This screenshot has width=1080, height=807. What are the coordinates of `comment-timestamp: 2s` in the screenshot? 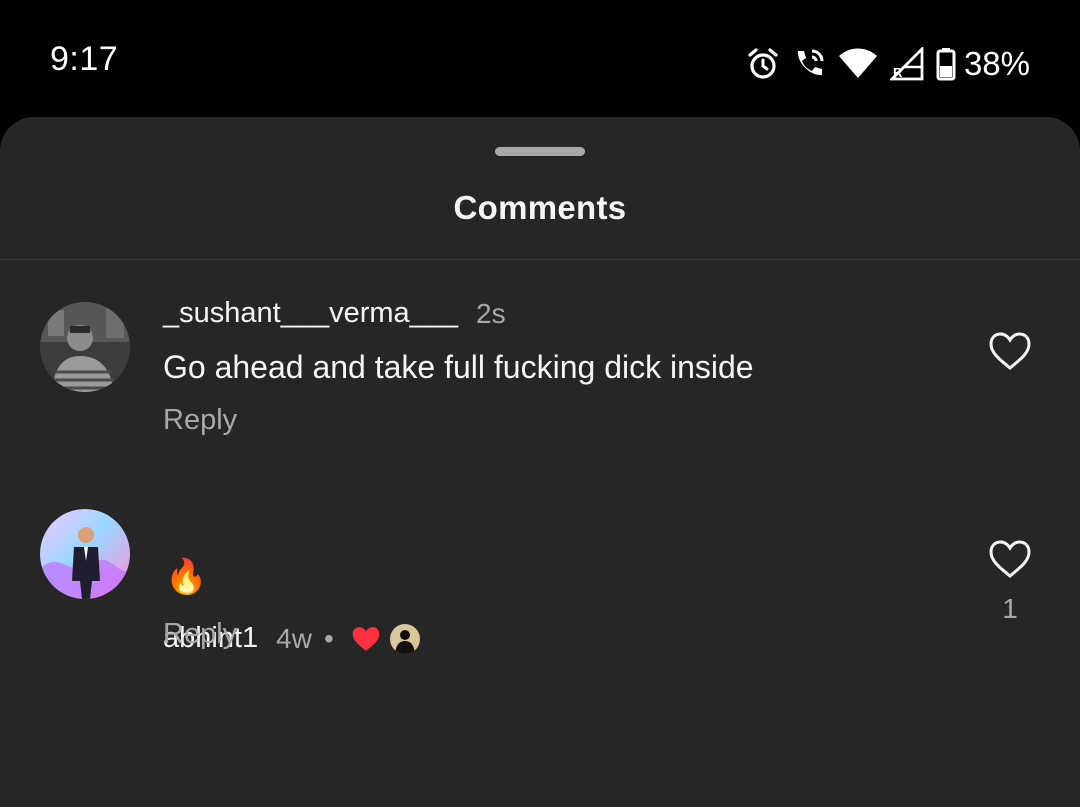 It's located at (491, 313).